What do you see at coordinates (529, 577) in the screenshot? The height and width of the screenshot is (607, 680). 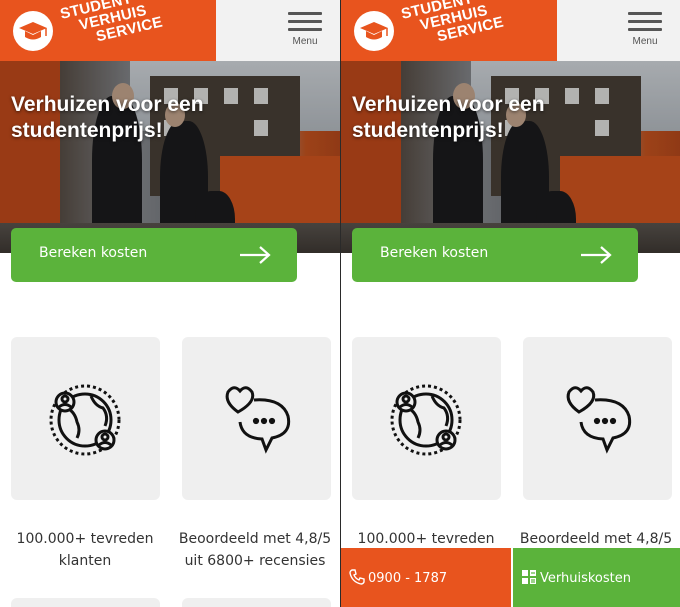 I see `calculator-icon` at bounding box center [529, 577].